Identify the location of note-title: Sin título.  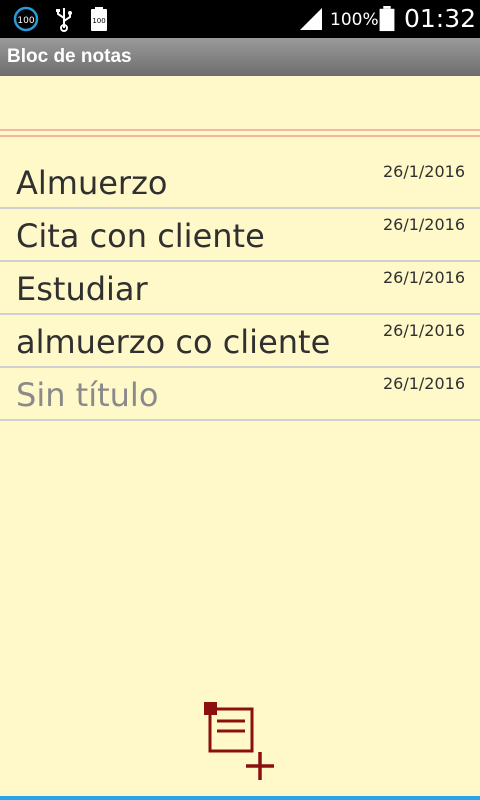
(87, 395).